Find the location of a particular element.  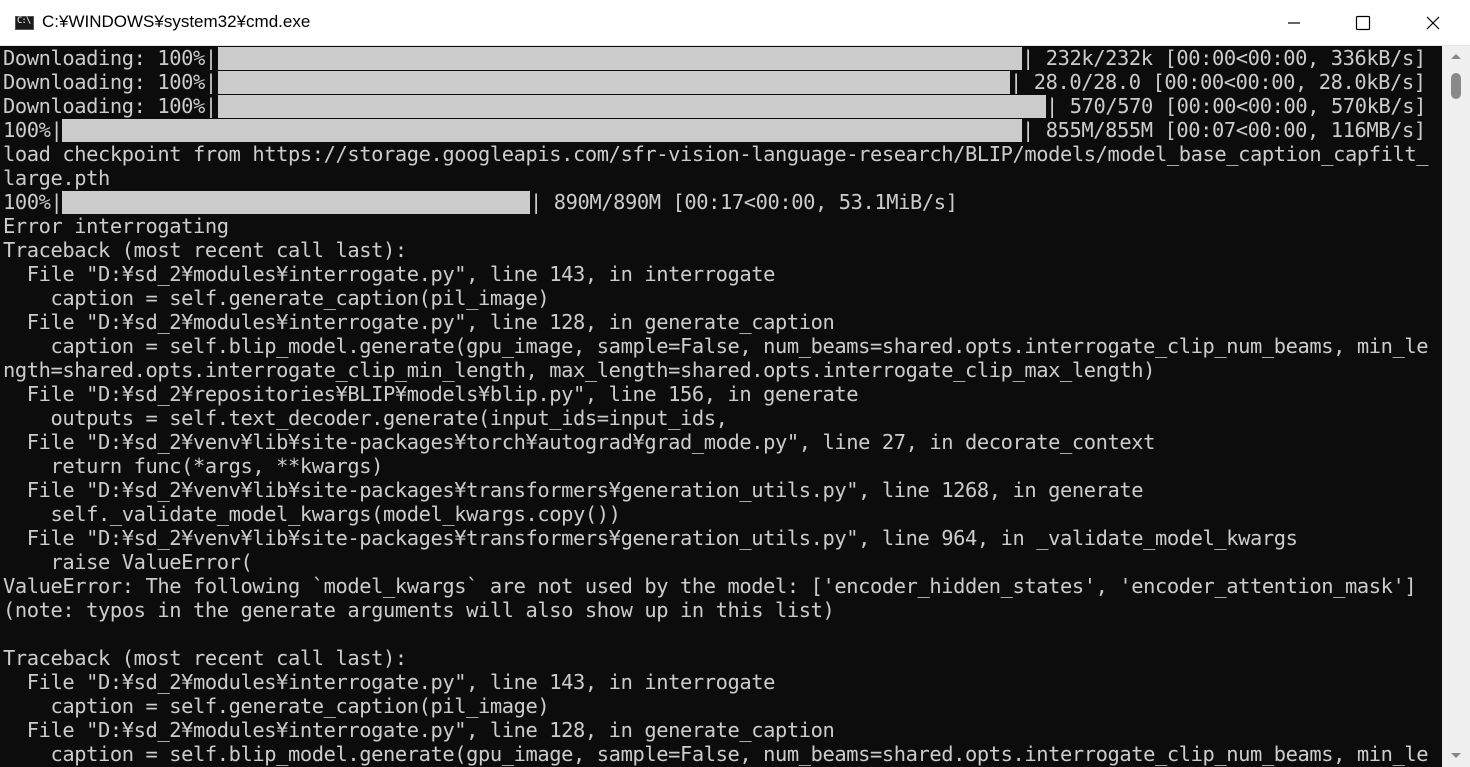

scroll-up-arrow-icon is located at coordinates (1456, 56).